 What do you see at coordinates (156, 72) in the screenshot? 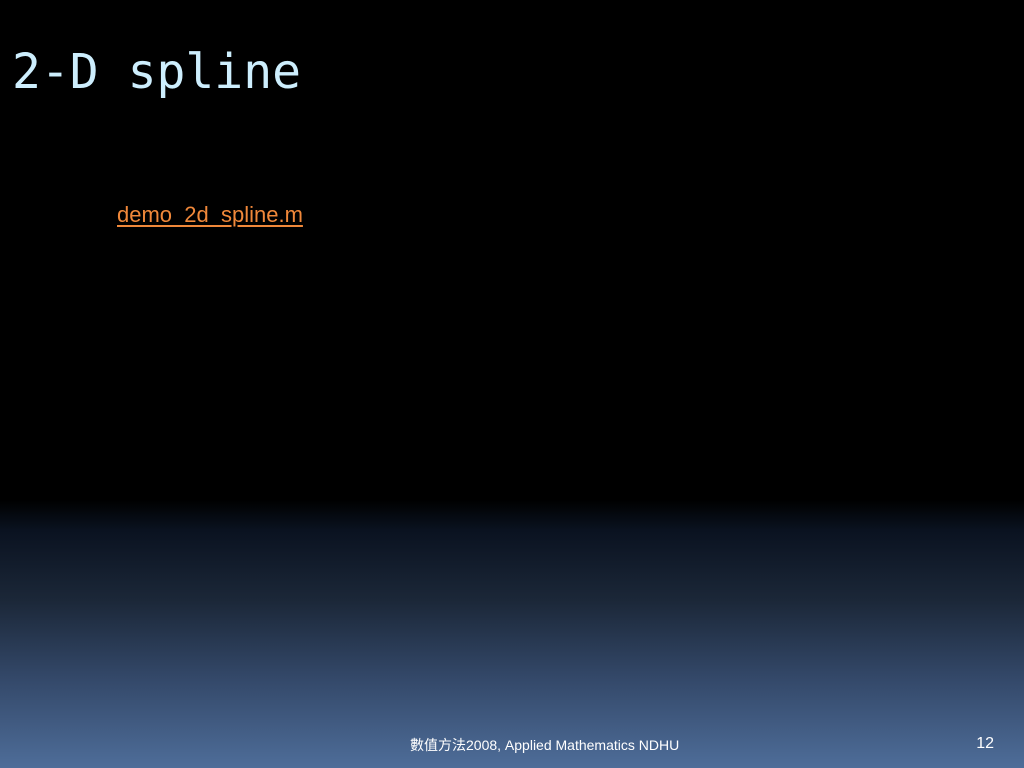
I see `slide-title: 2-D spline` at bounding box center [156, 72].